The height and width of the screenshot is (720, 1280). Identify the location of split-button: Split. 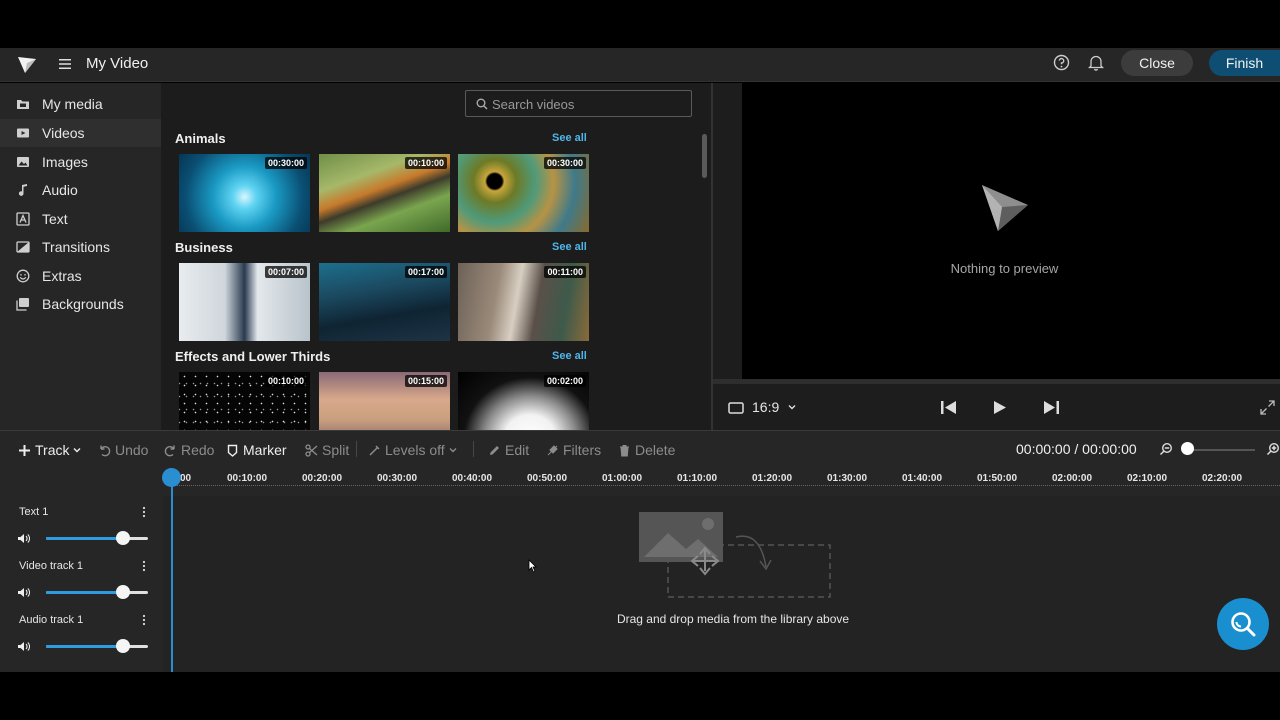
(327, 450).